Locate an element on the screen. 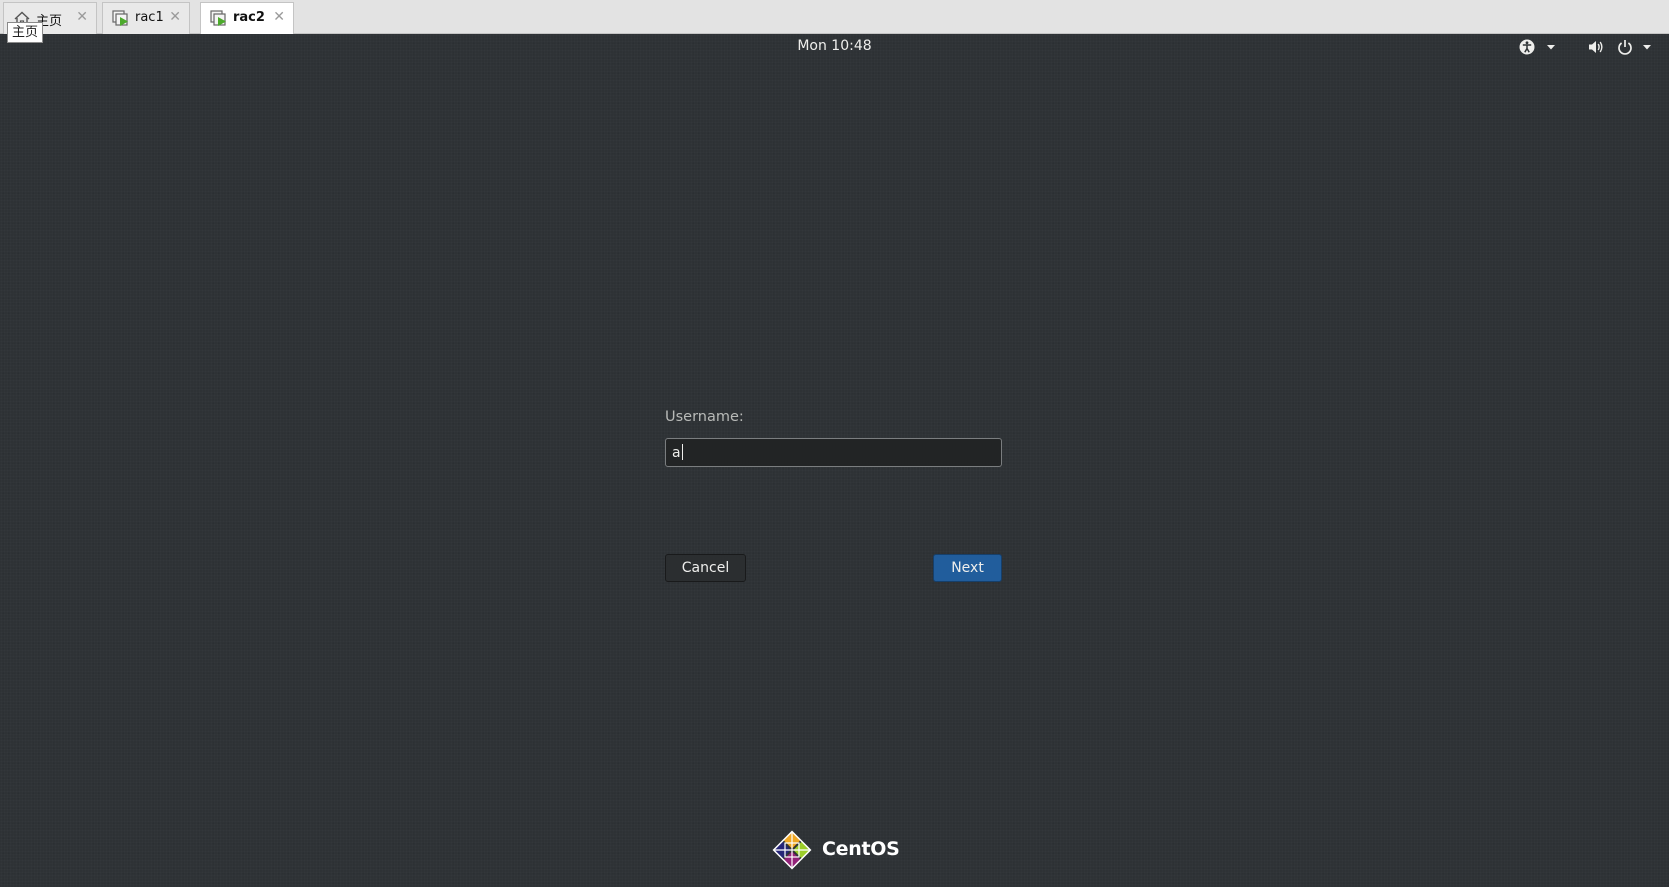 The height and width of the screenshot is (887, 1669). power-icon is located at coordinates (1637, 49).